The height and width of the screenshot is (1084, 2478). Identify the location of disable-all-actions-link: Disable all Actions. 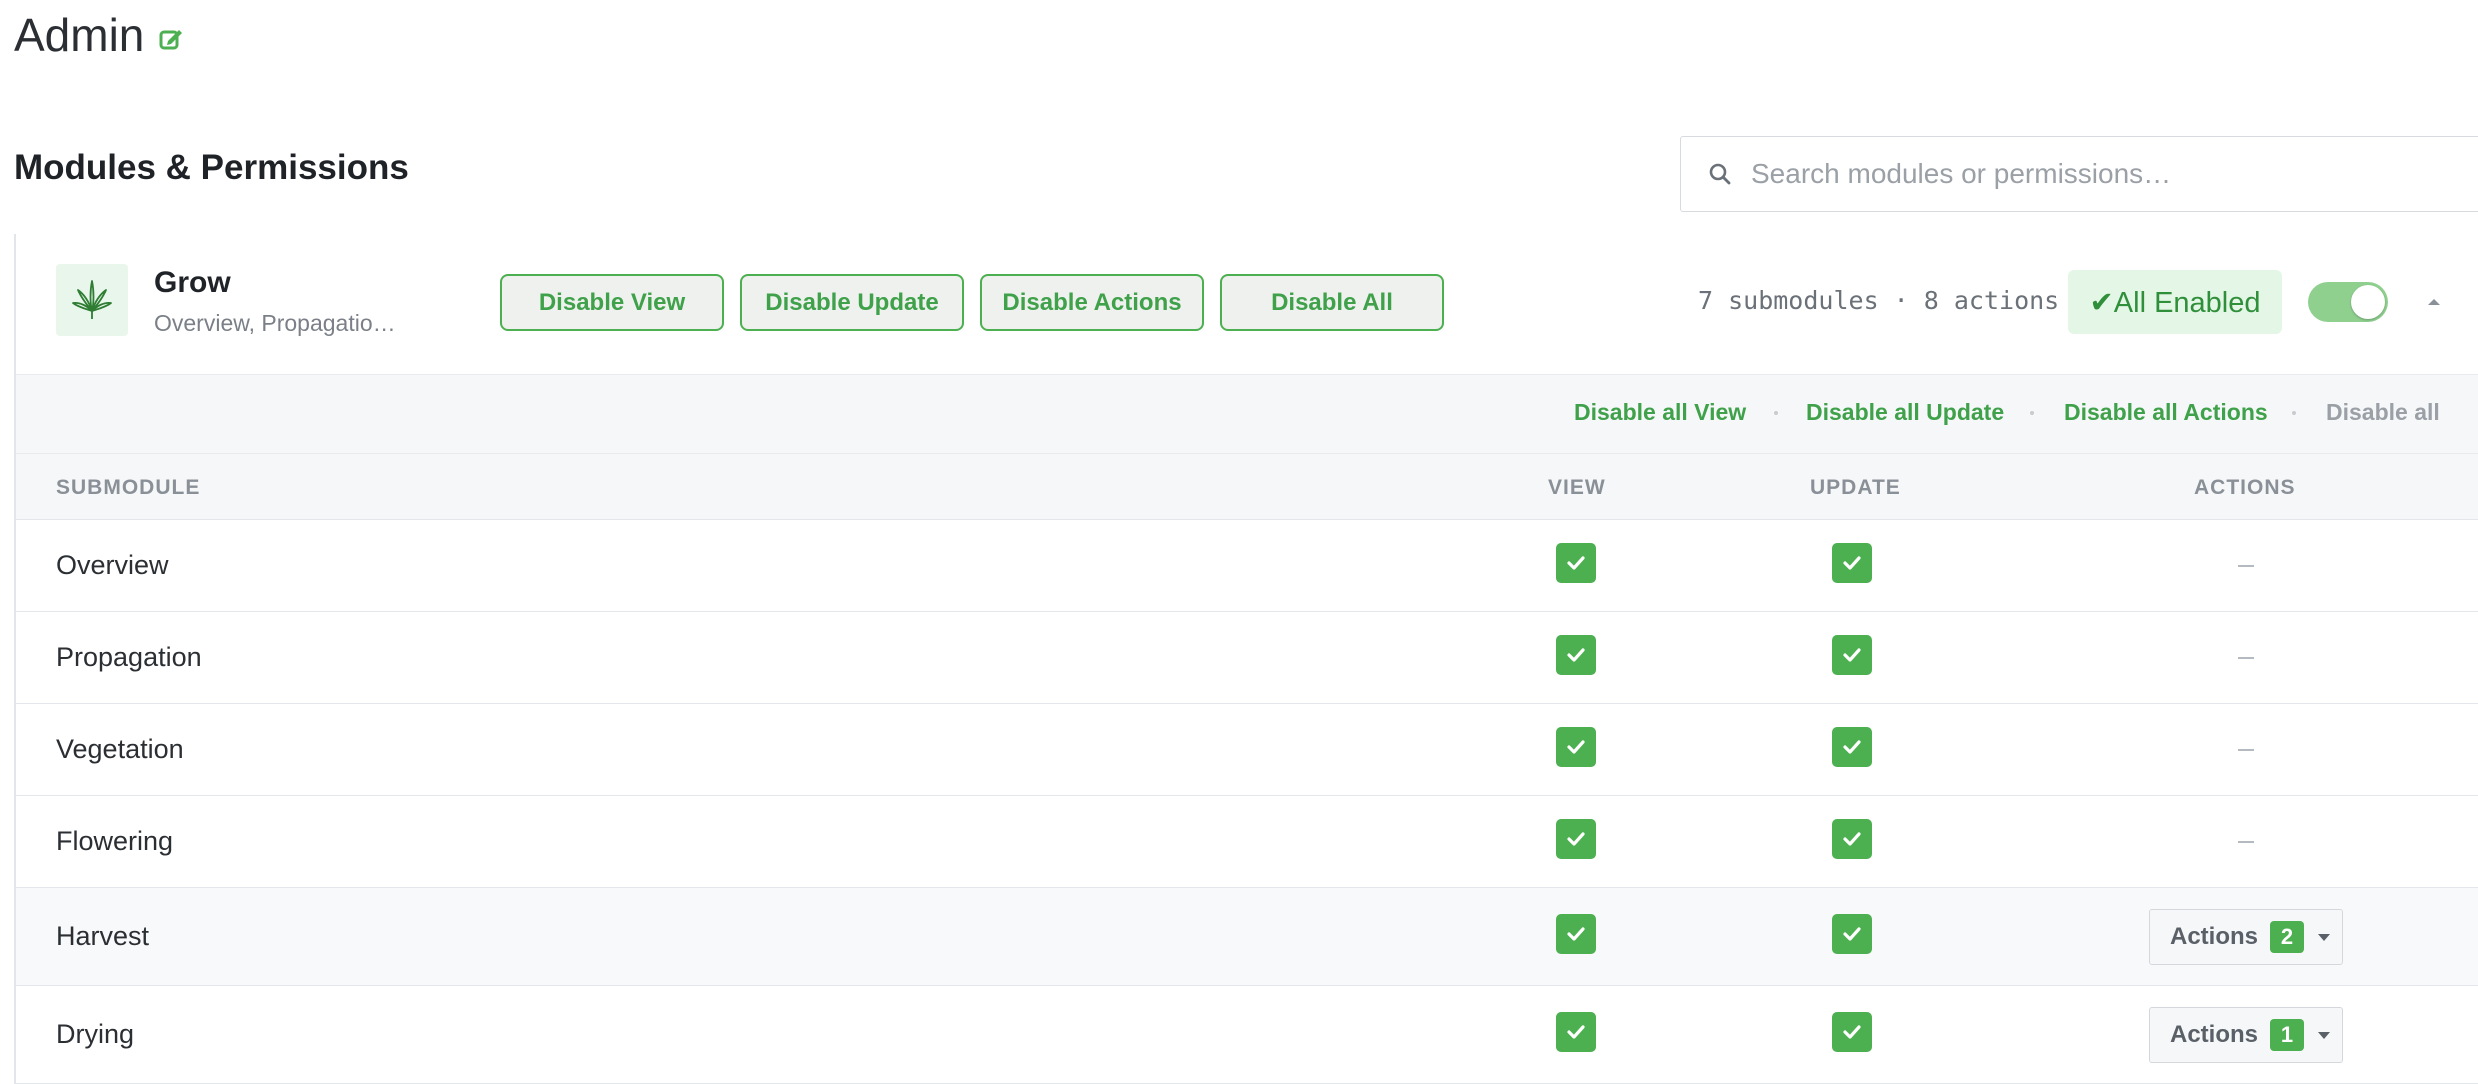
(2166, 412).